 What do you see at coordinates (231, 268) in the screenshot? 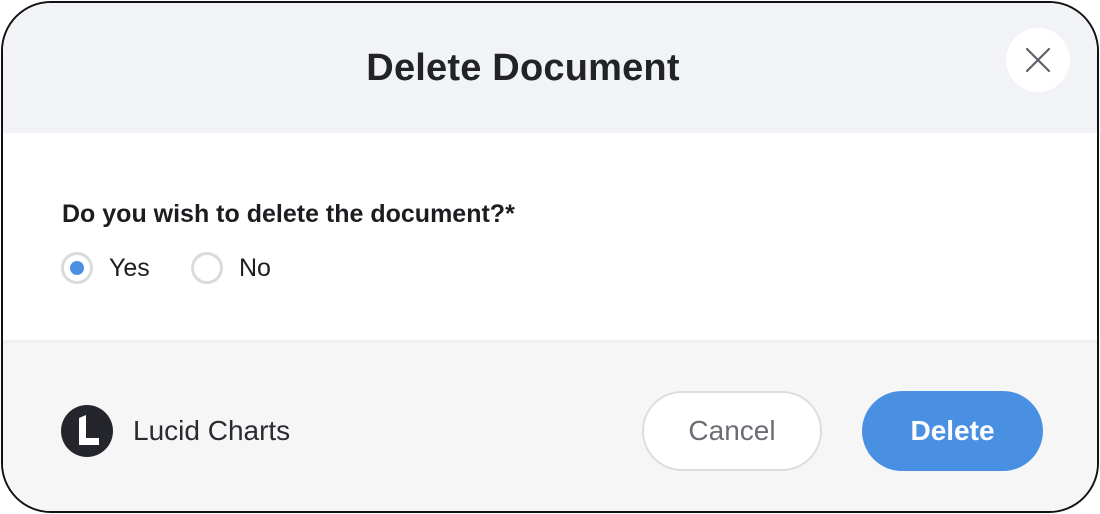
I see `radio-option-no: No` at bounding box center [231, 268].